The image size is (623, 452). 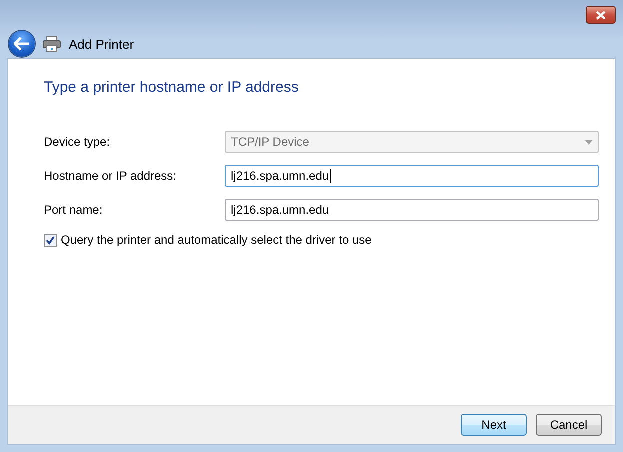 What do you see at coordinates (569, 425) in the screenshot?
I see `cancel-button: Cancel` at bounding box center [569, 425].